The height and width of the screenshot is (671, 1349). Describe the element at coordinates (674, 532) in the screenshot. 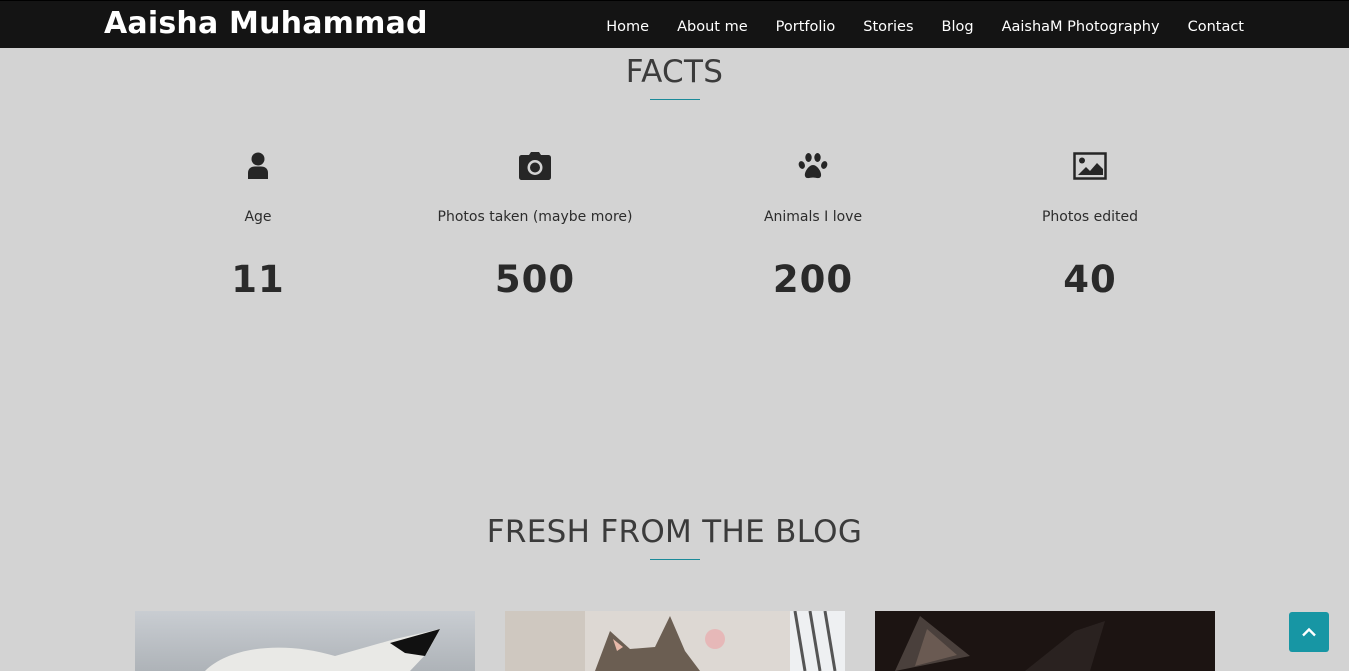

I see `blog-title: FRESH FROM THE BLOG` at that location.